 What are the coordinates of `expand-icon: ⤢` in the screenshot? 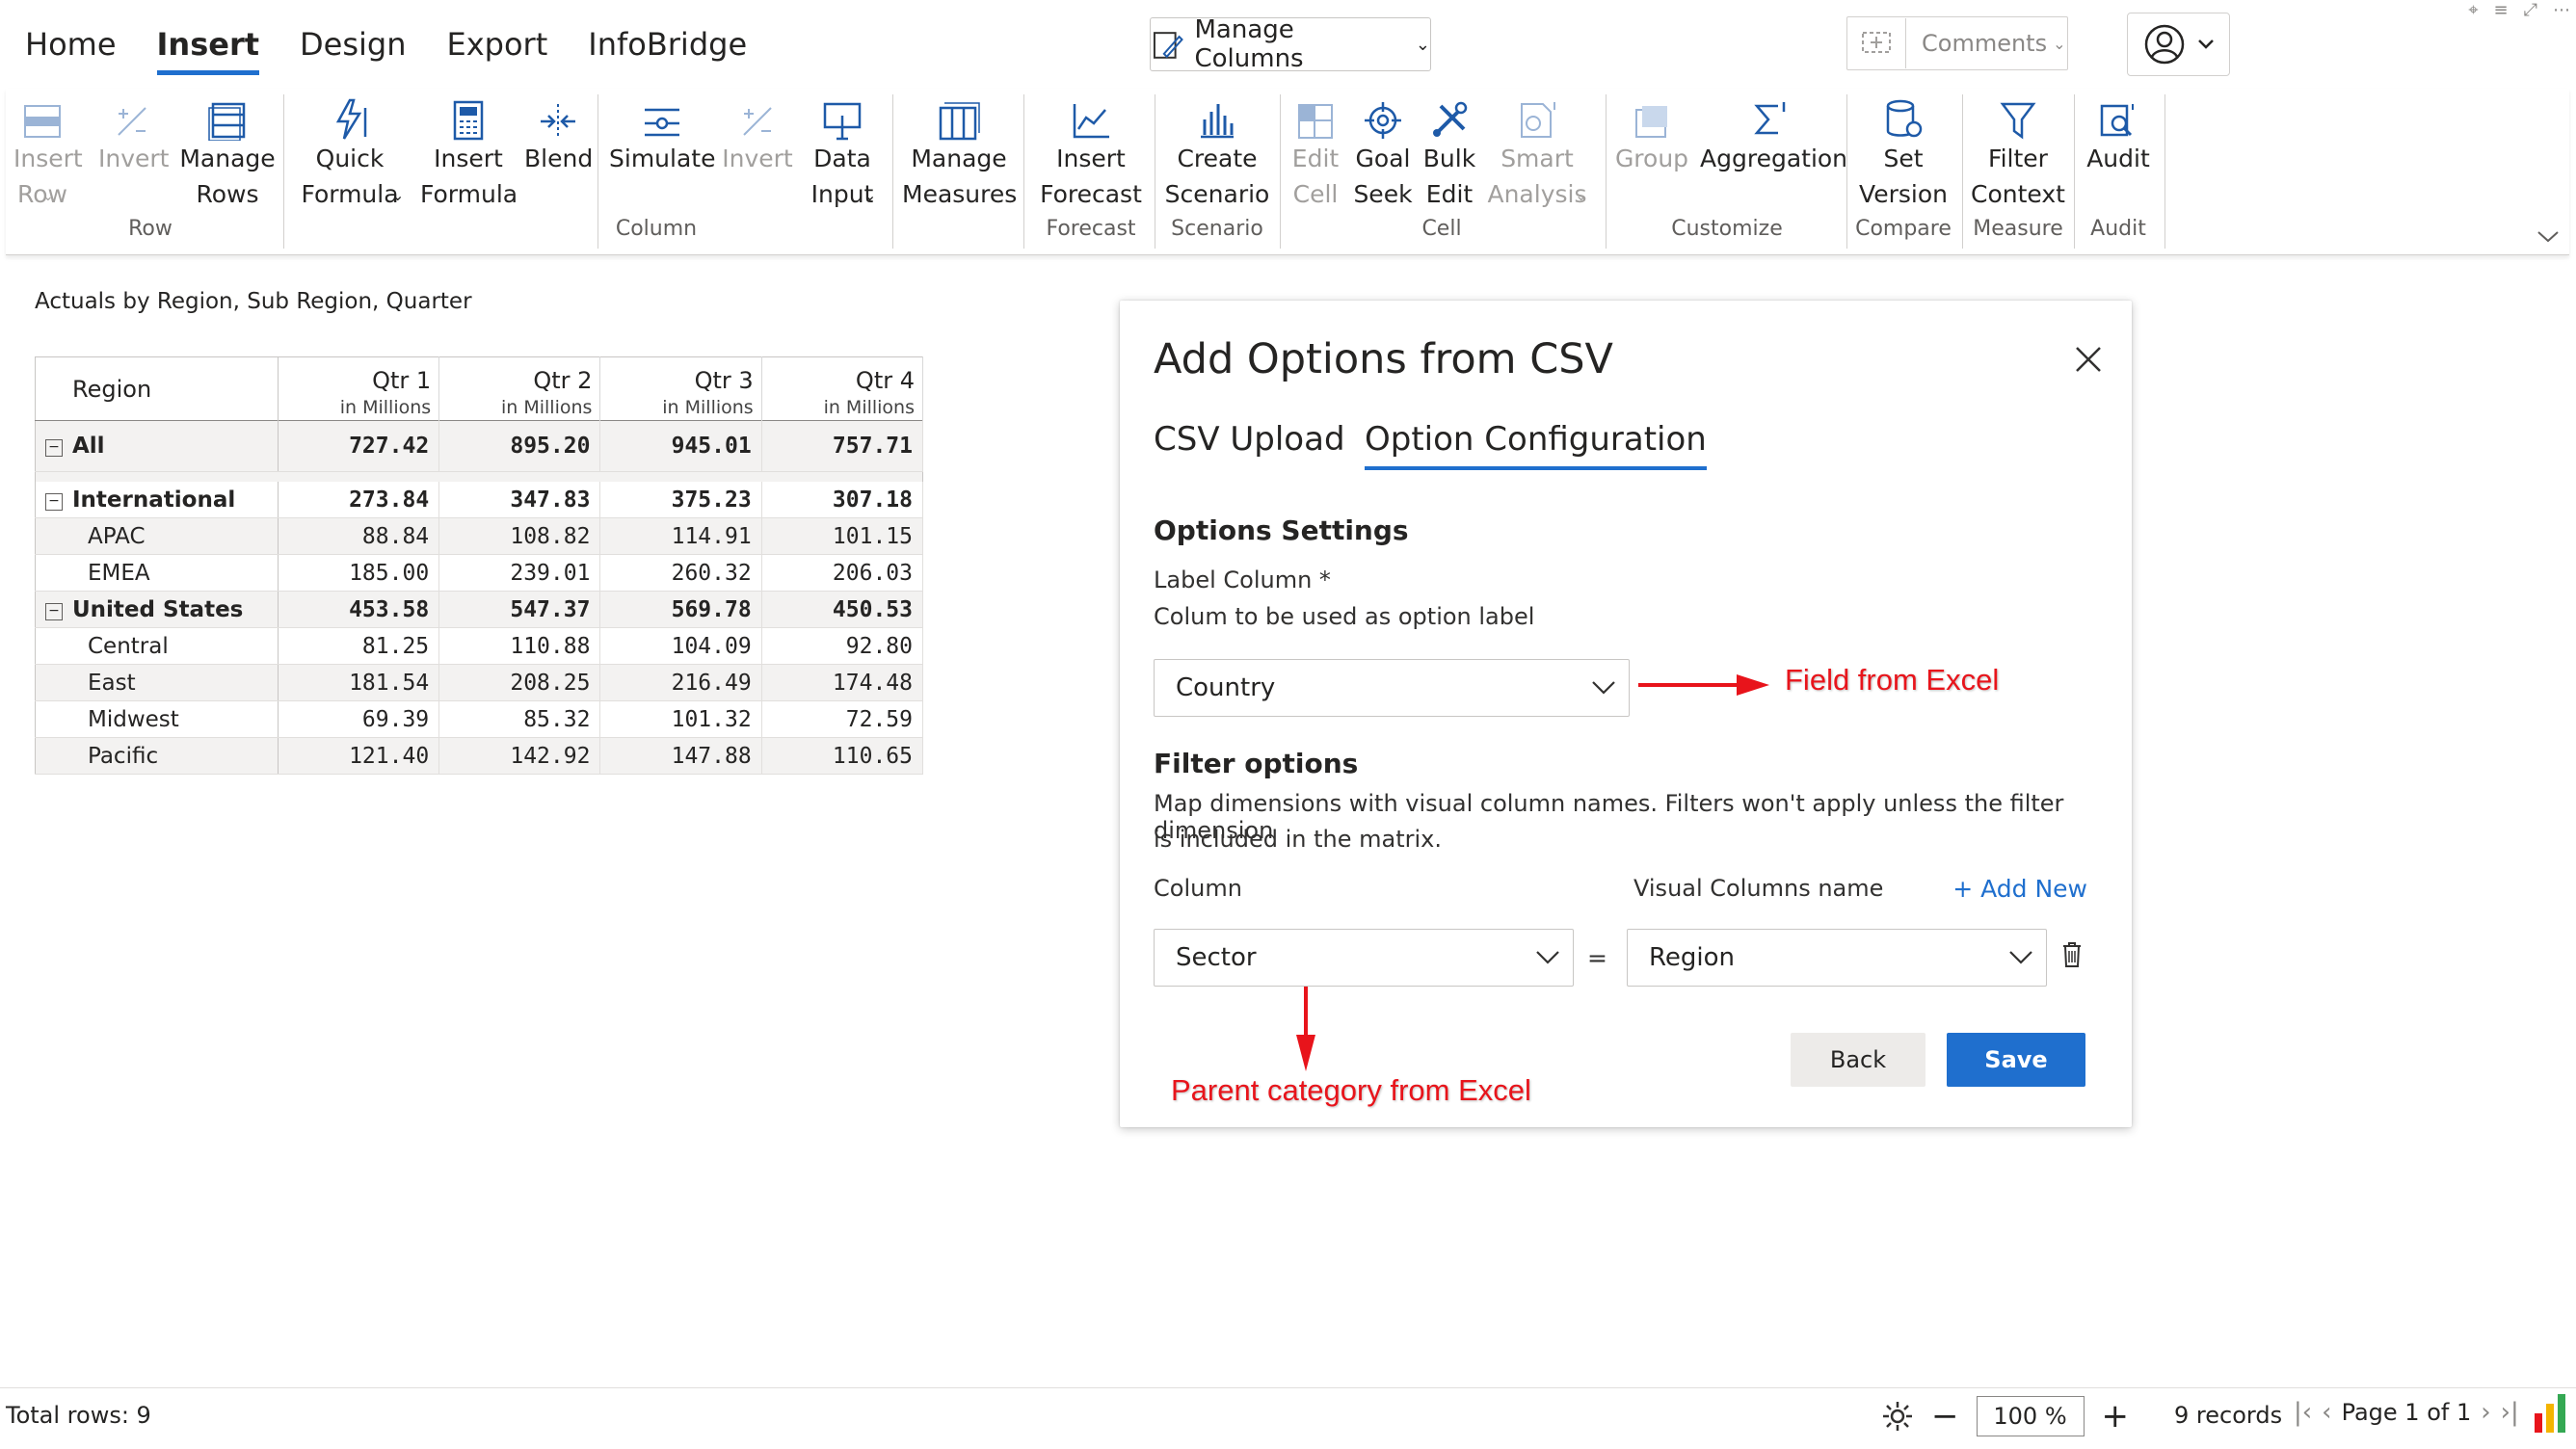 It's located at (2530, 10).